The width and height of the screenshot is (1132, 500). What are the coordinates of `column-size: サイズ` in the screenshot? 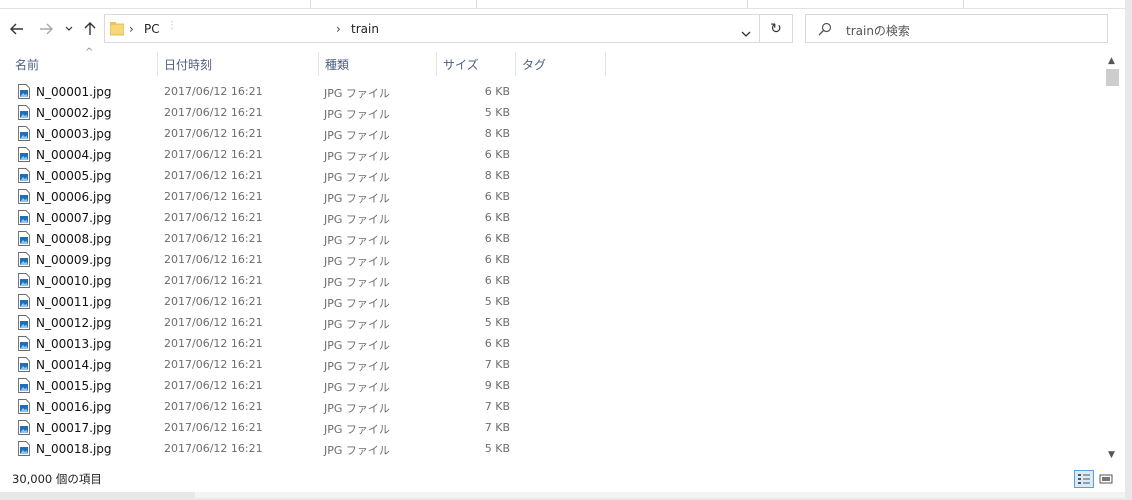 It's located at (476, 64).